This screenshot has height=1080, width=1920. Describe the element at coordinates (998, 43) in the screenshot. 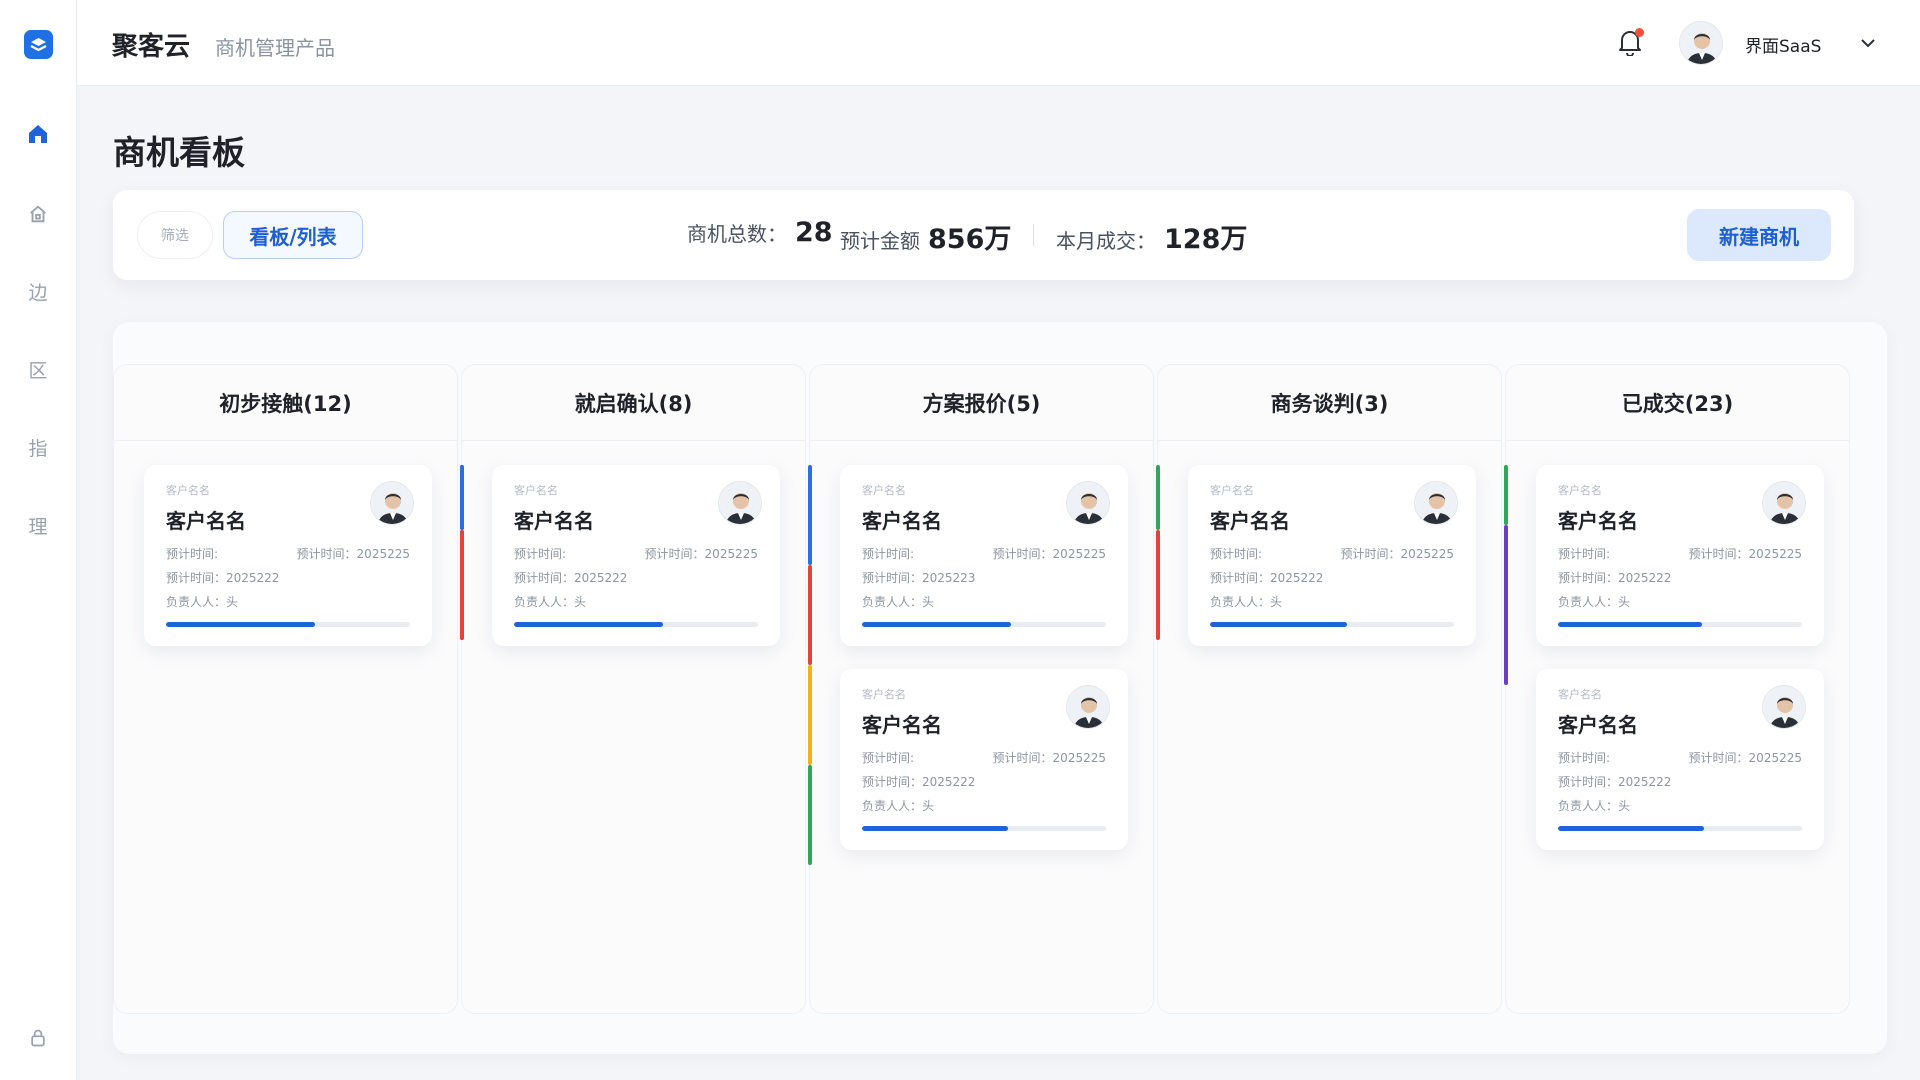

I see `top-bar: 聚客云 商机管理产品 界面SaaS` at that location.